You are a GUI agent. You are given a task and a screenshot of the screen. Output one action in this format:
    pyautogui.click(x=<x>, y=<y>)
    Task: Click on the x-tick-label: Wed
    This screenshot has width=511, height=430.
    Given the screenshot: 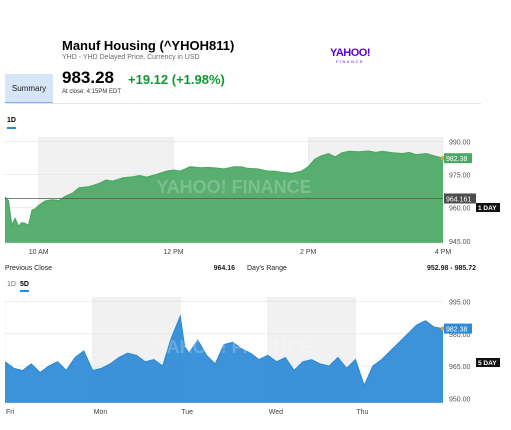 What is the action you would take?
    pyautogui.click(x=276, y=412)
    